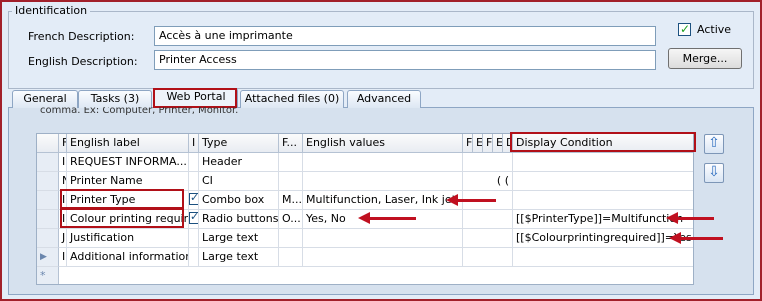 Image resolution: width=762 pixels, height=301 pixels. What do you see at coordinates (115, 99) in the screenshot?
I see `tab-tasks: Tasks (3)` at bounding box center [115, 99].